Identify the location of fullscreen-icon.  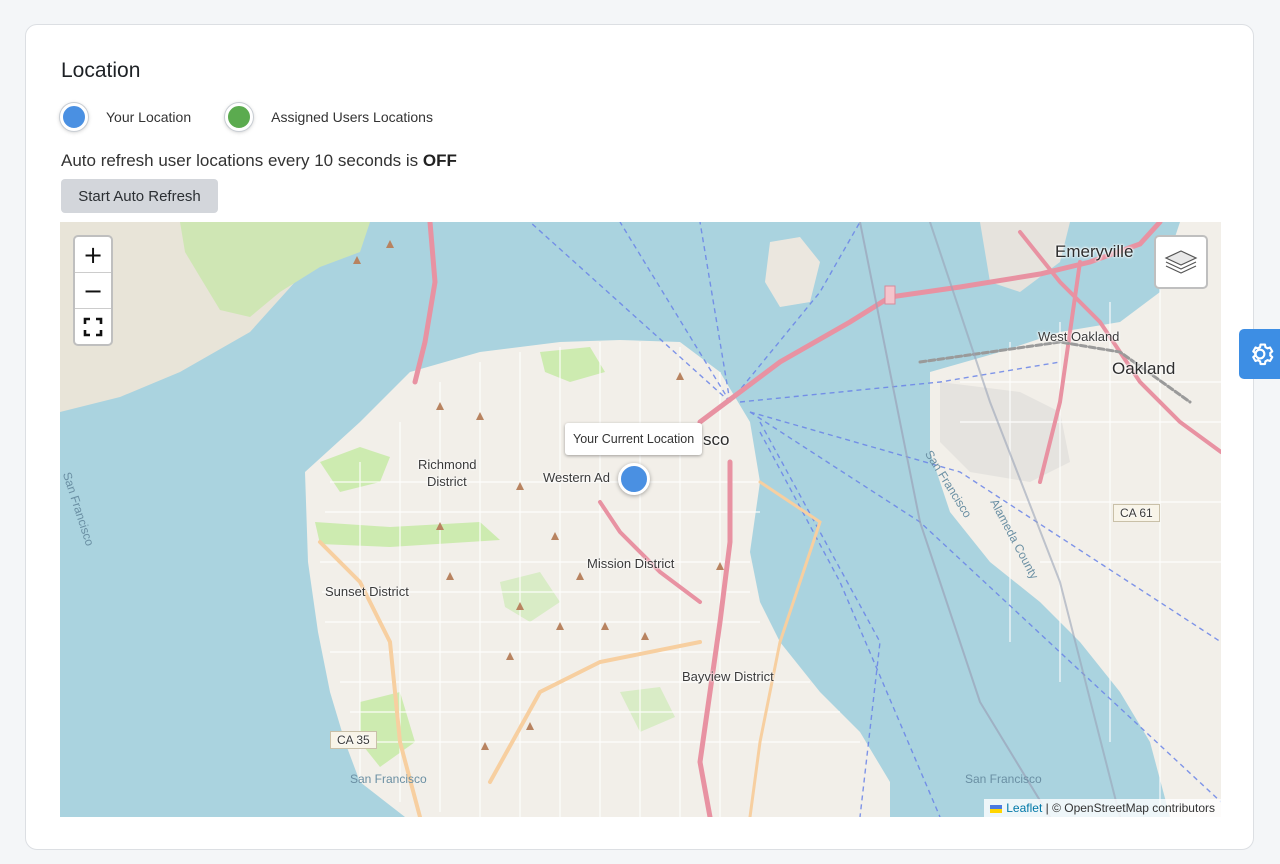
(93, 326).